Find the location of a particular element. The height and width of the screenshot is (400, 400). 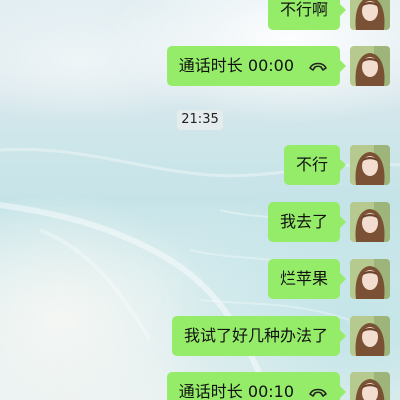

message-text: 我试了好几种办法了 is located at coordinates (255, 335).